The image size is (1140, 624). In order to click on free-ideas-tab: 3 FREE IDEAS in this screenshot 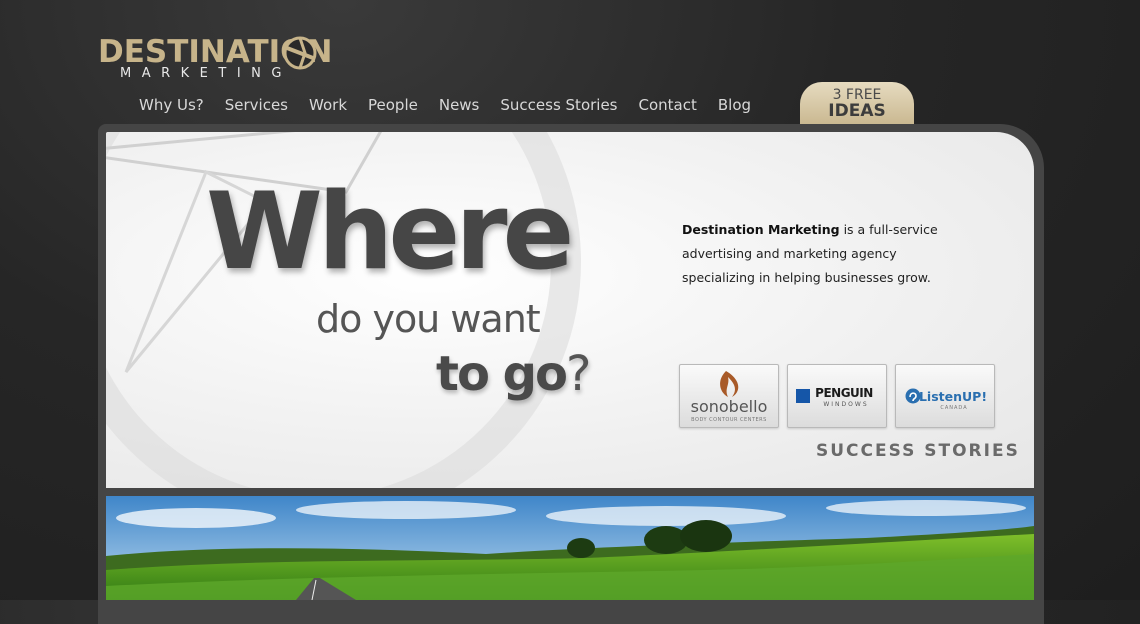, I will do `click(857, 104)`.